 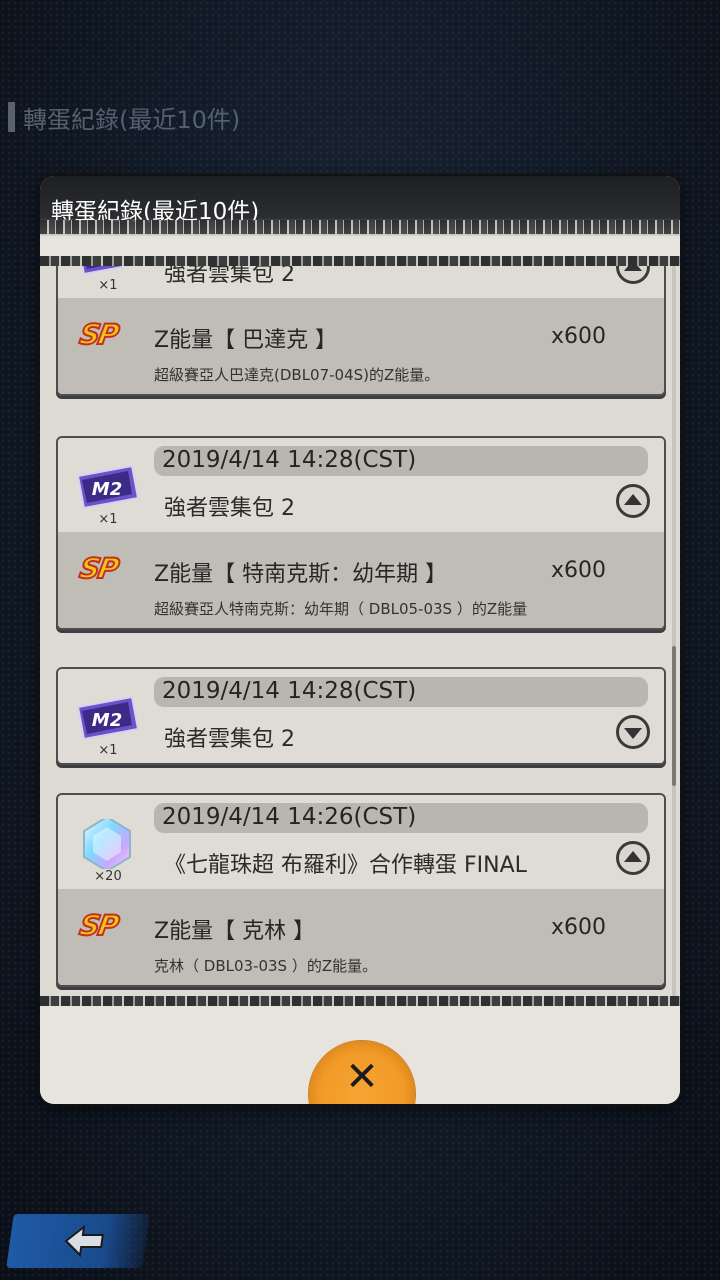 What do you see at coordinates (341, 609) in the screenshot?
I see `reward-description: 超級賽亞人特南克斯：幼年期（ DBL05-03S ）的Z能量` at bounding box center [341, 609].